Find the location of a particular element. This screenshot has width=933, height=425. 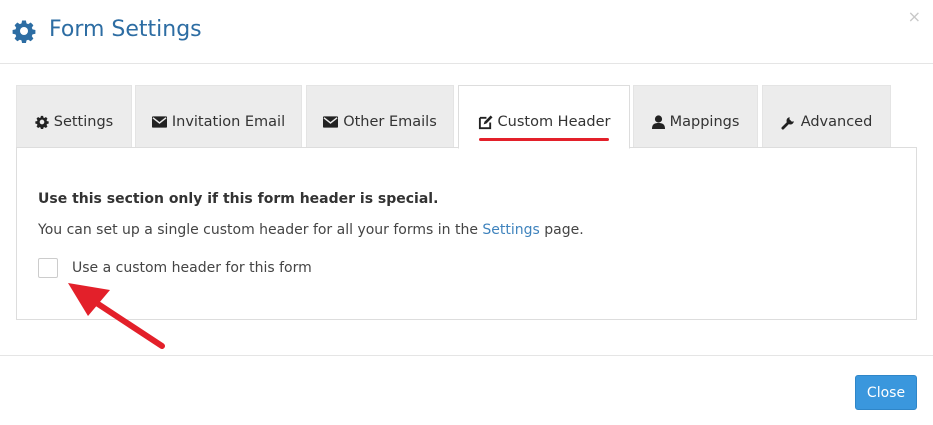

tab-advanced: Advanced is located at coordinates (826, 116).